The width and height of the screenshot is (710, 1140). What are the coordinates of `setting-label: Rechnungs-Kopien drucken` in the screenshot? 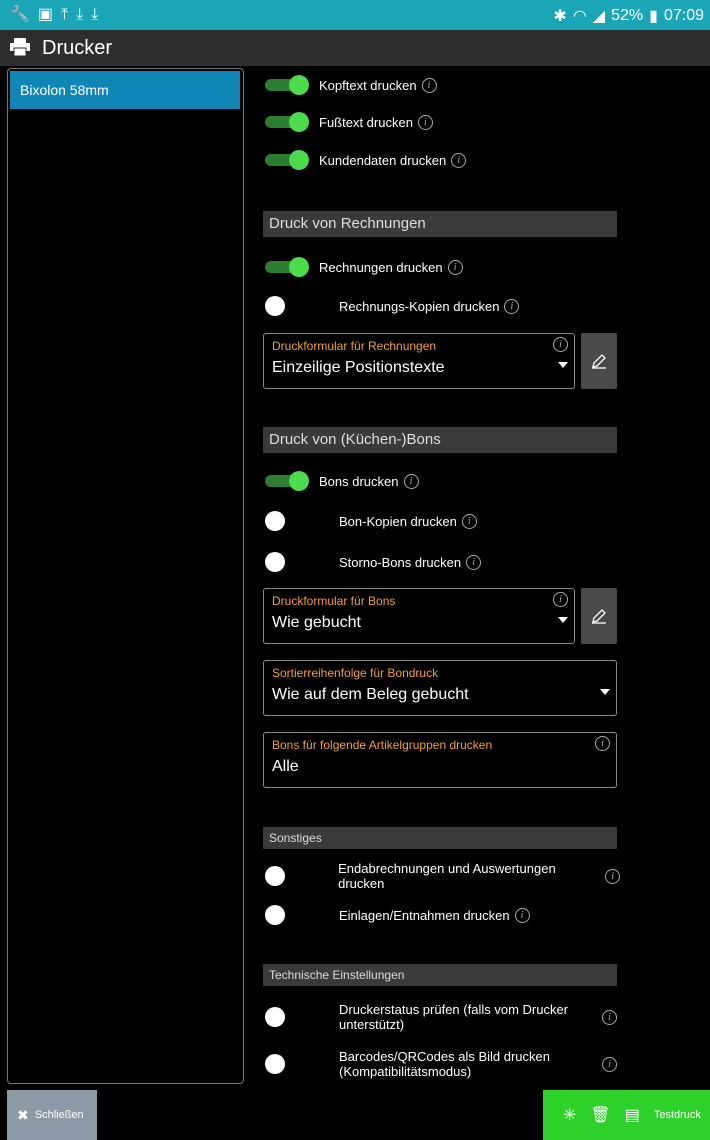 It's located at (419, 306).